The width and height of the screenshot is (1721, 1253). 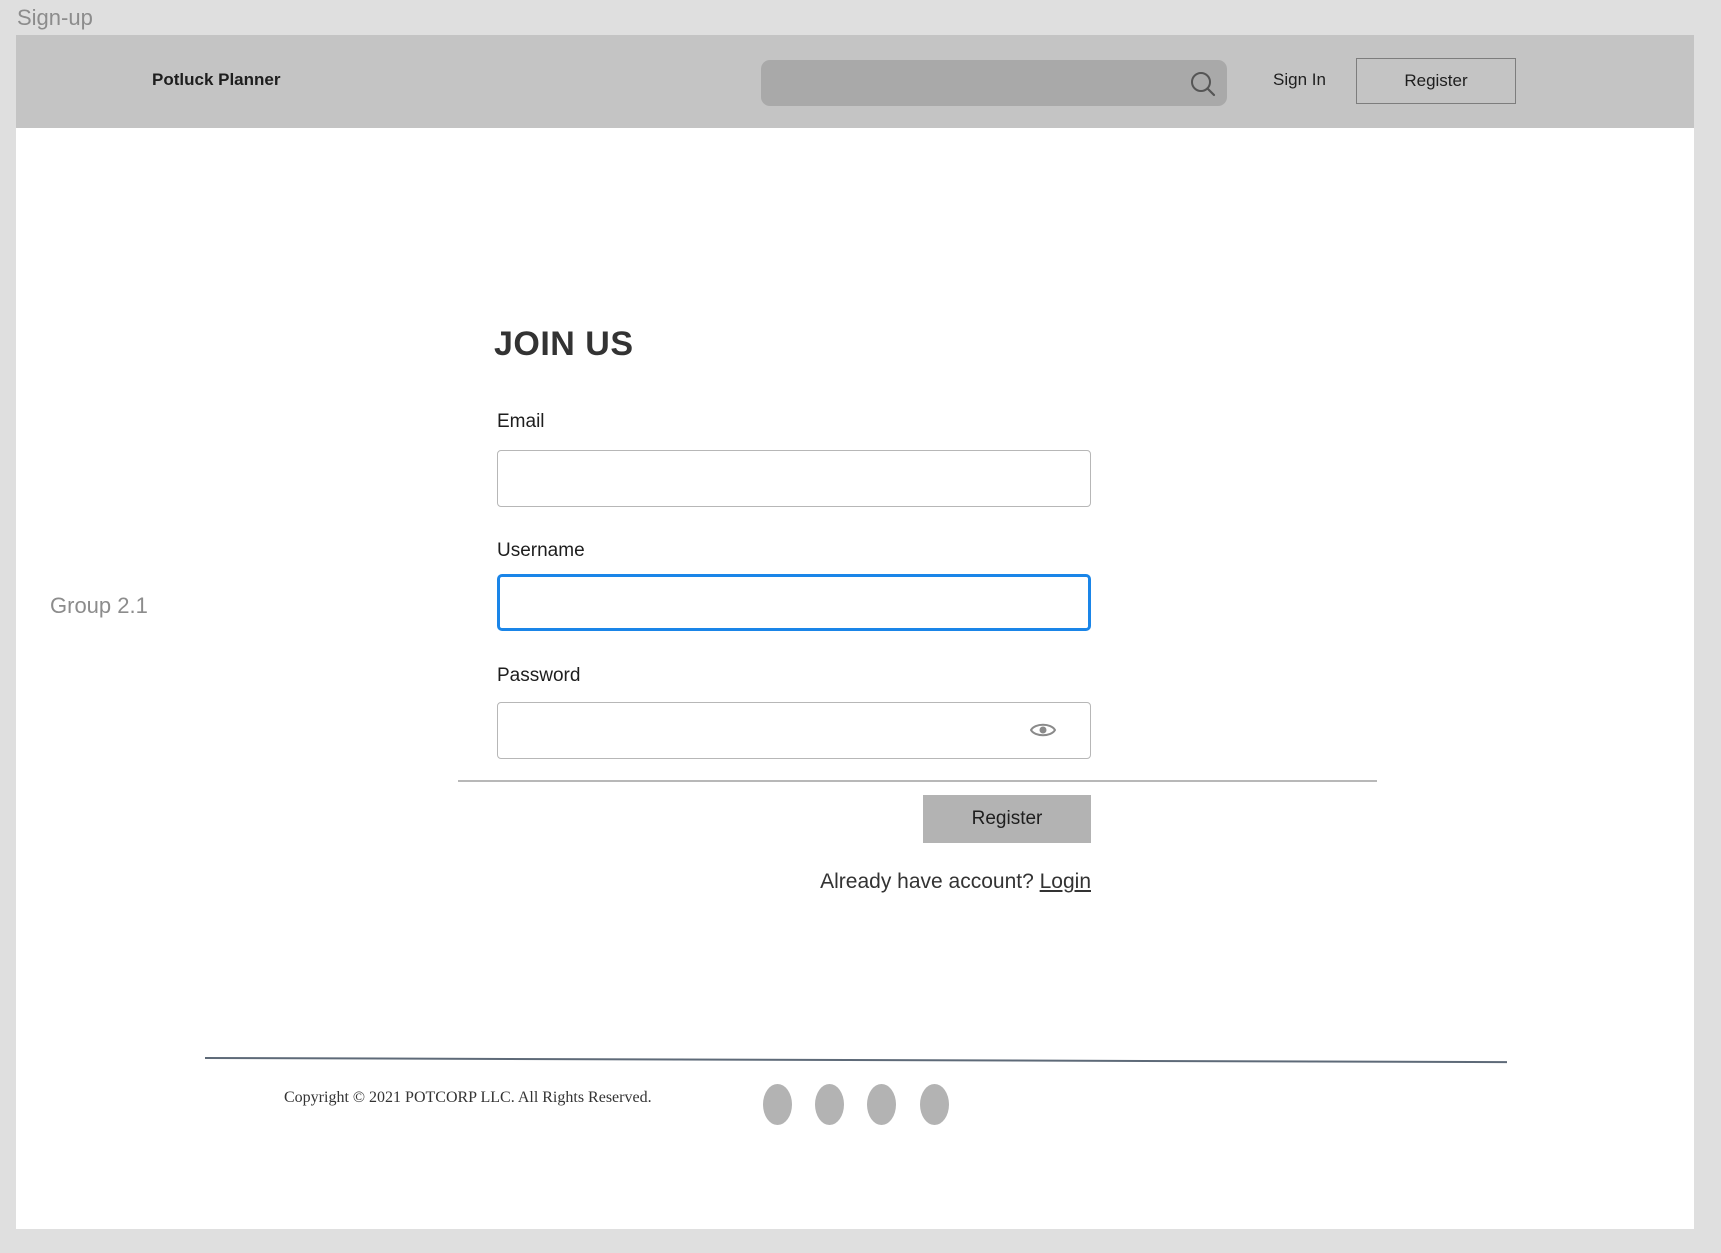 I want to click on top-navbar: Potluck Planner Sign In Register, so click(x=855, y=81).